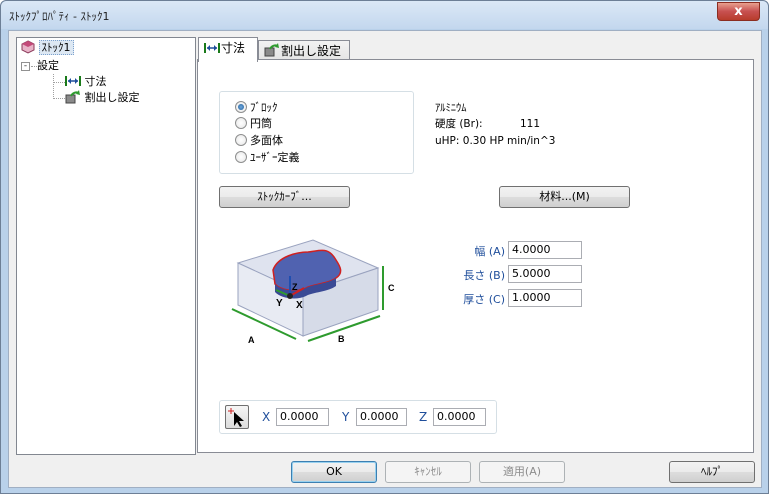 The height and width of the screenshot is (494, 769). Describe the element at coordinates (299, 305) in the screenshot. I see `label-x: X` at that location.